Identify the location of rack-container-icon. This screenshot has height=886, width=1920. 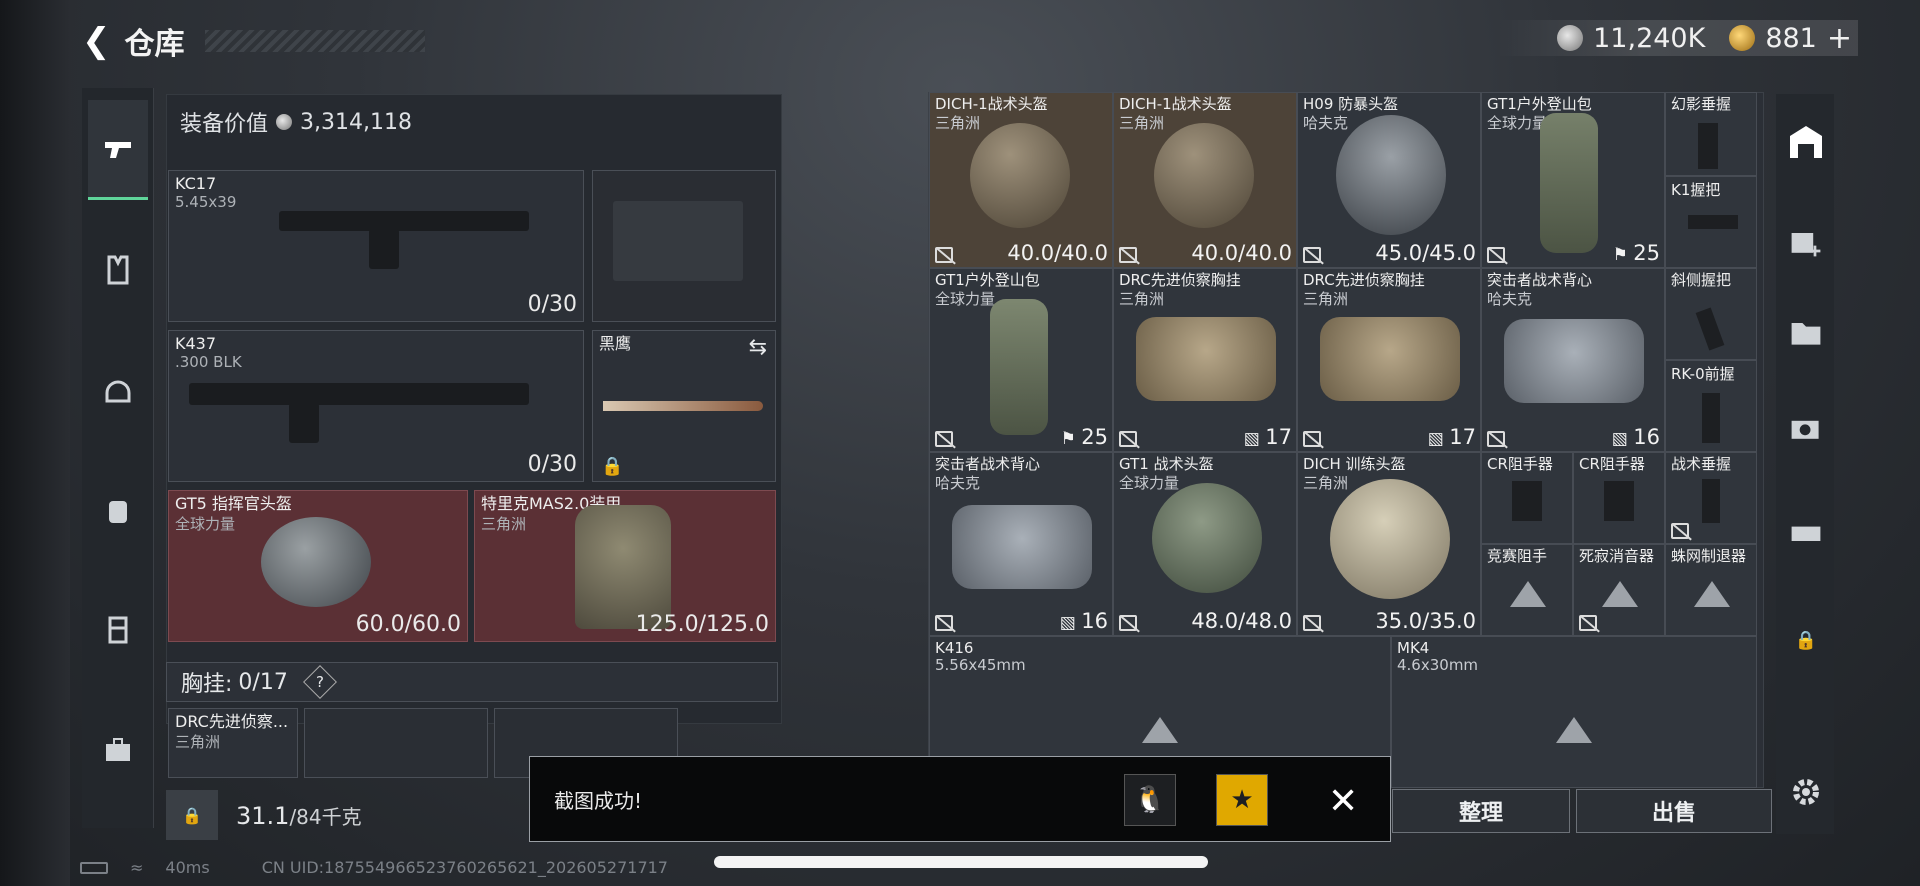
(1806, 532).